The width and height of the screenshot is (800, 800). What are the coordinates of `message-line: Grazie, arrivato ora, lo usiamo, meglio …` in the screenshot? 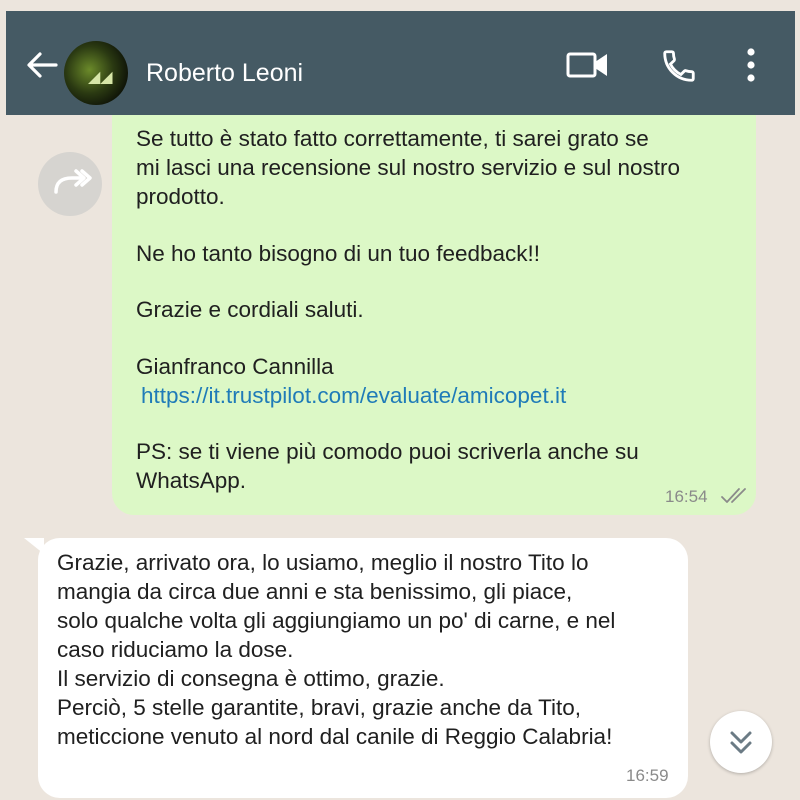 It's located at (323, 562).